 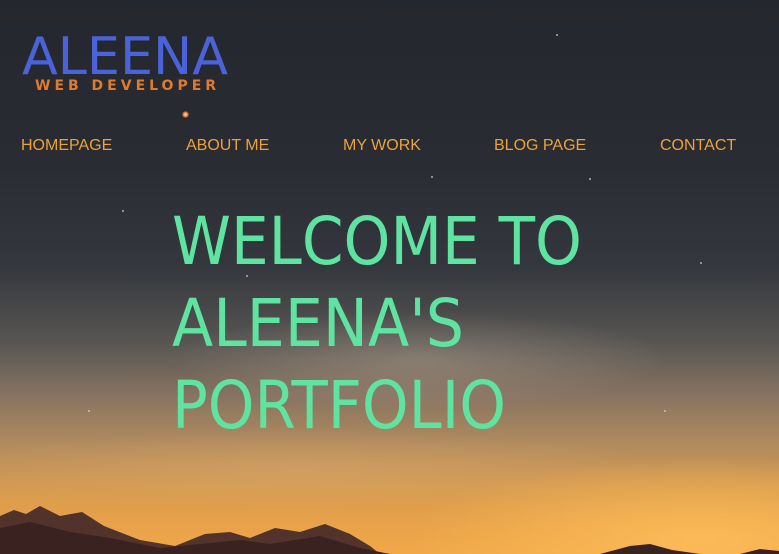 What do you see at coordinates (389, 530) in the screenshot?
I see `mountain-silhouette` at bounding box center [389, 530].